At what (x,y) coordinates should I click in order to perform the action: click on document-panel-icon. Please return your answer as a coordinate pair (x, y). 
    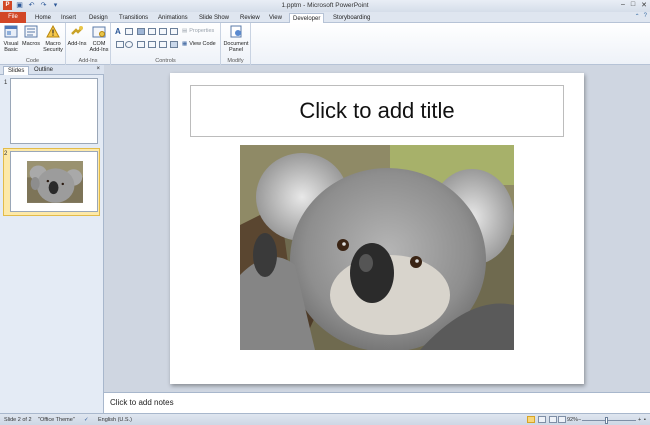
    Looking at the image, I should click on (236, 31).